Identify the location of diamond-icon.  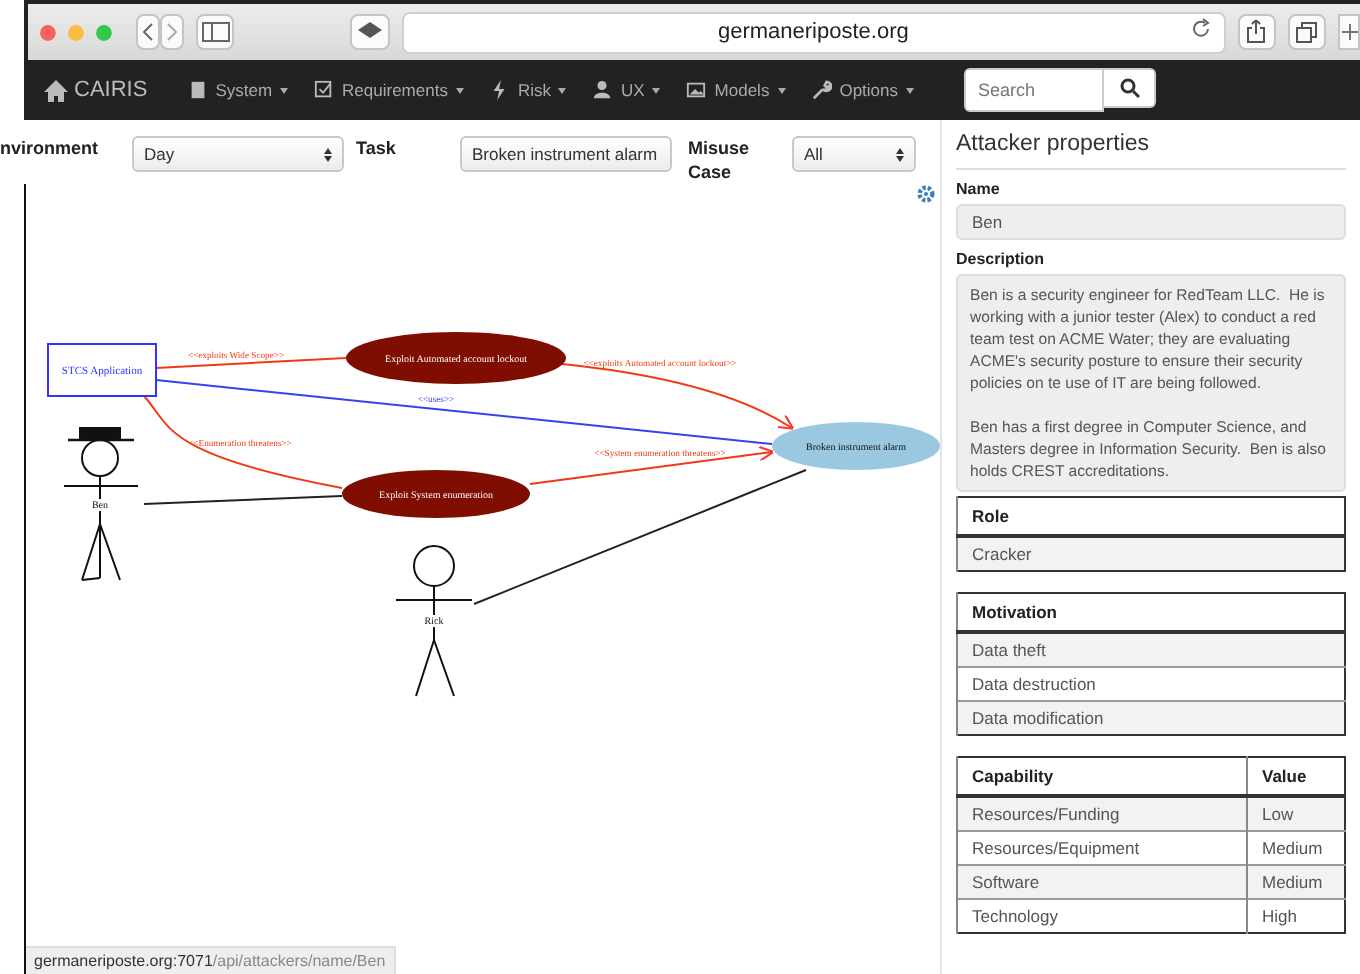
(370, 32).